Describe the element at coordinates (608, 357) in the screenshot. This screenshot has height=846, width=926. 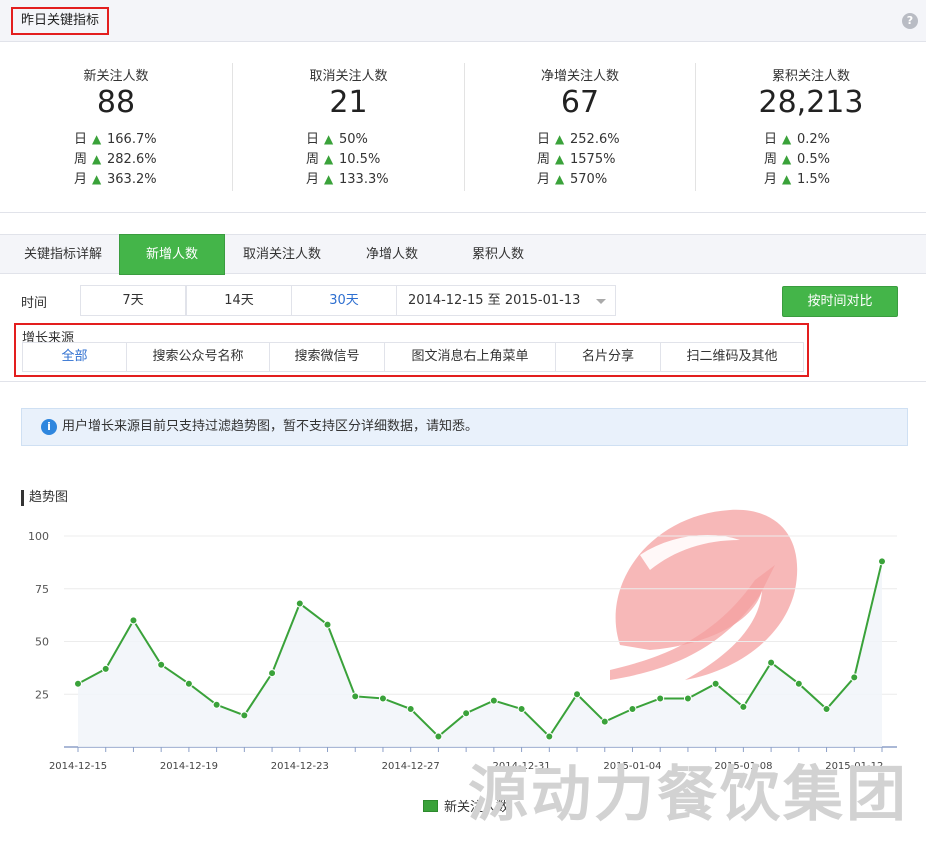
I see `source-card-share: 名片分享` at that location.